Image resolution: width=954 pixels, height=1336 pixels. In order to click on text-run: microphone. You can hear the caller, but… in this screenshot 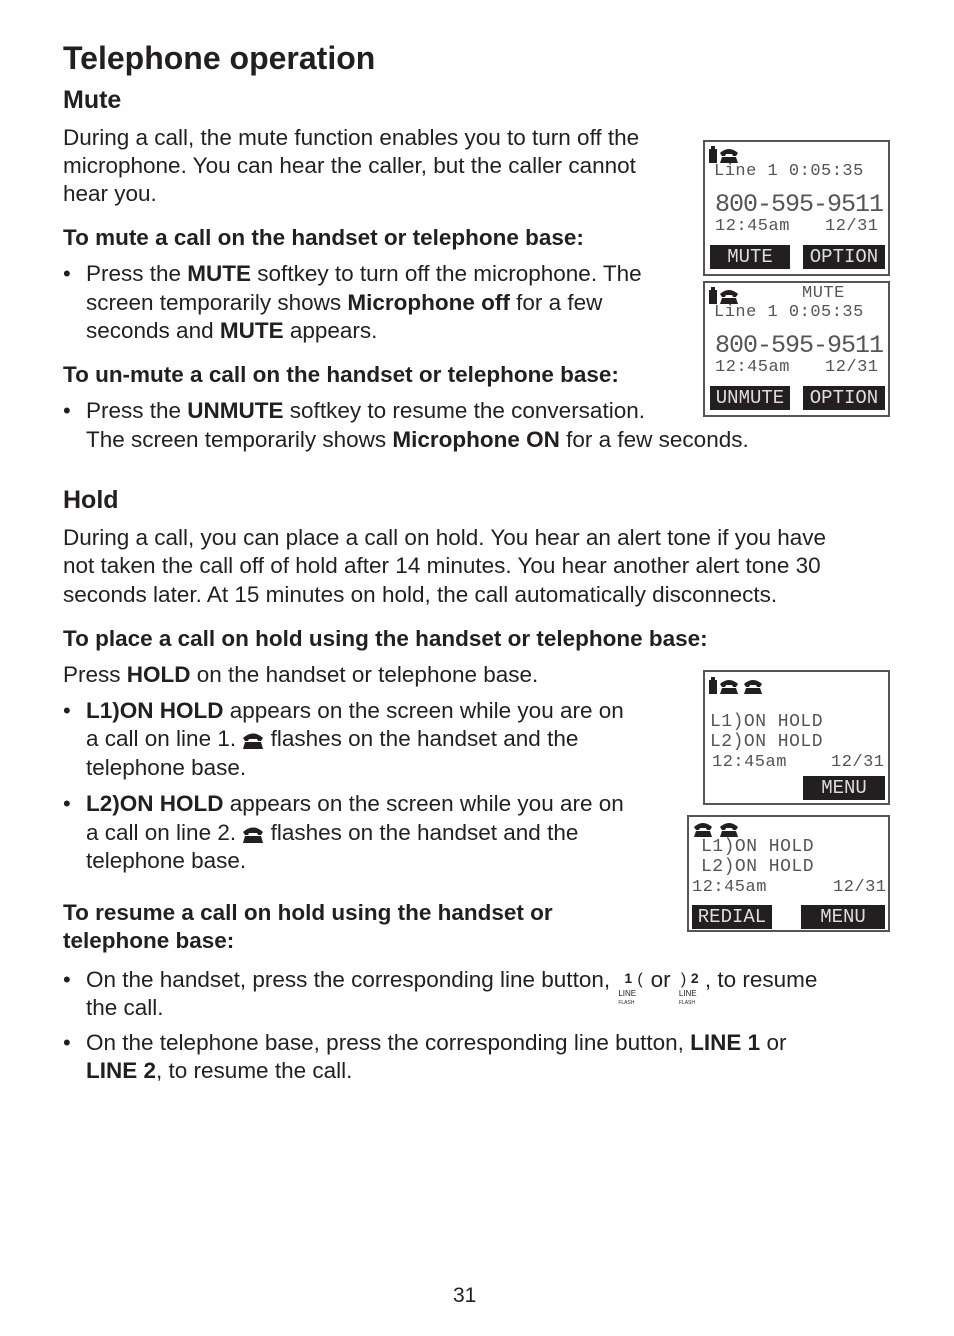, I will do `click(349, 165)`.